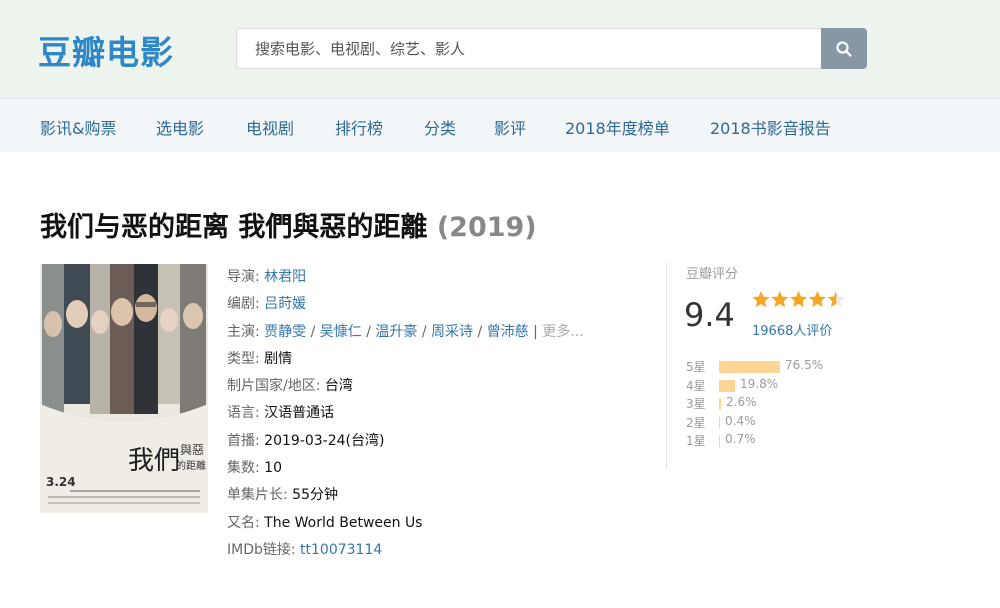 The height and width of the screenshot is (608, 1000). I want to click on cast-link: 温升豪, so click(396, 332).